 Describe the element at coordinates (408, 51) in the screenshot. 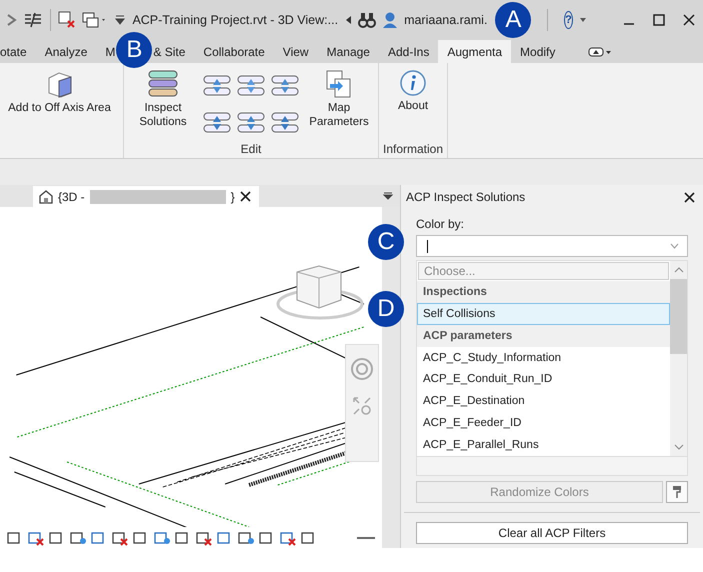

I see `ribbon-tab: Add-Ins` at that location.